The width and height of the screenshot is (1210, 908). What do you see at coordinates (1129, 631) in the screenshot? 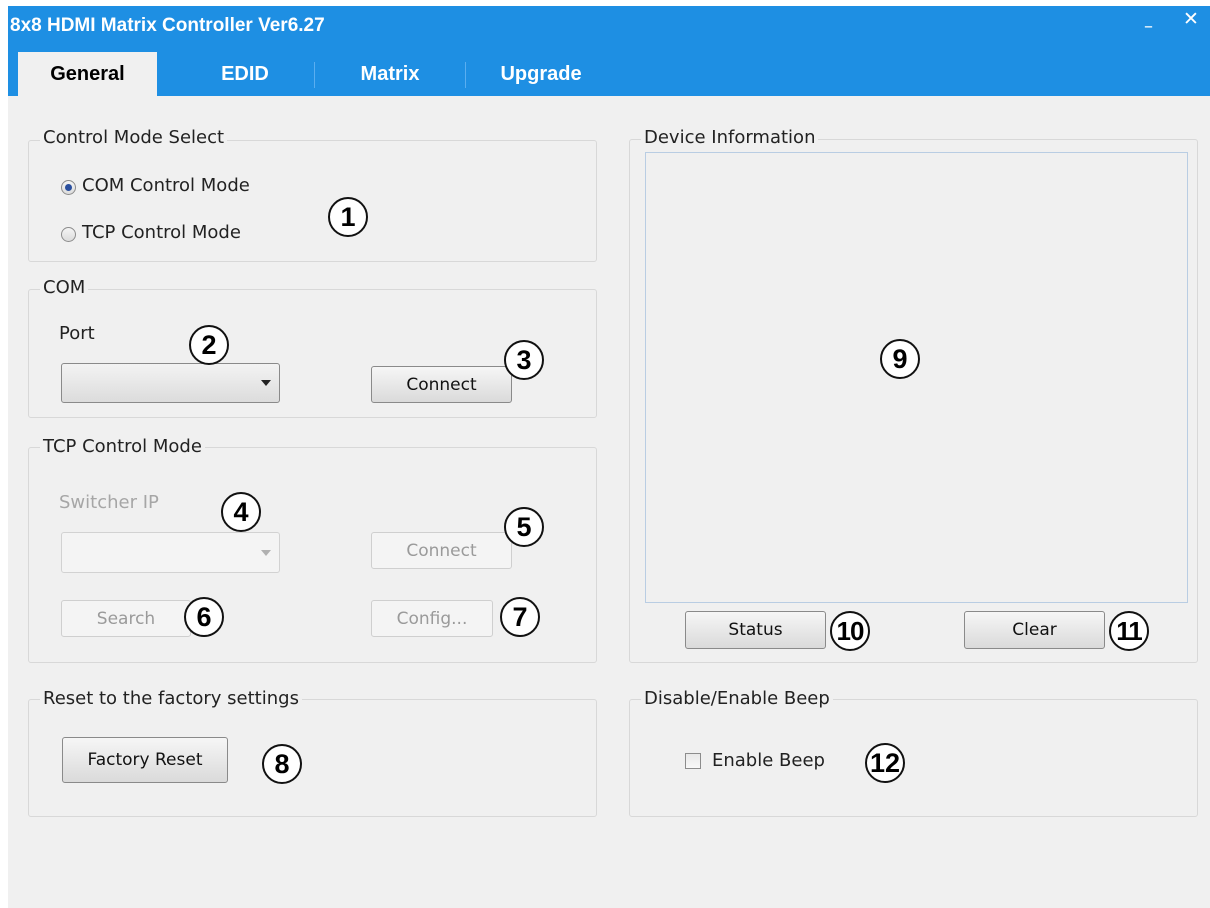
I see `callout-11: 11` at bounding box center [1129, 631].